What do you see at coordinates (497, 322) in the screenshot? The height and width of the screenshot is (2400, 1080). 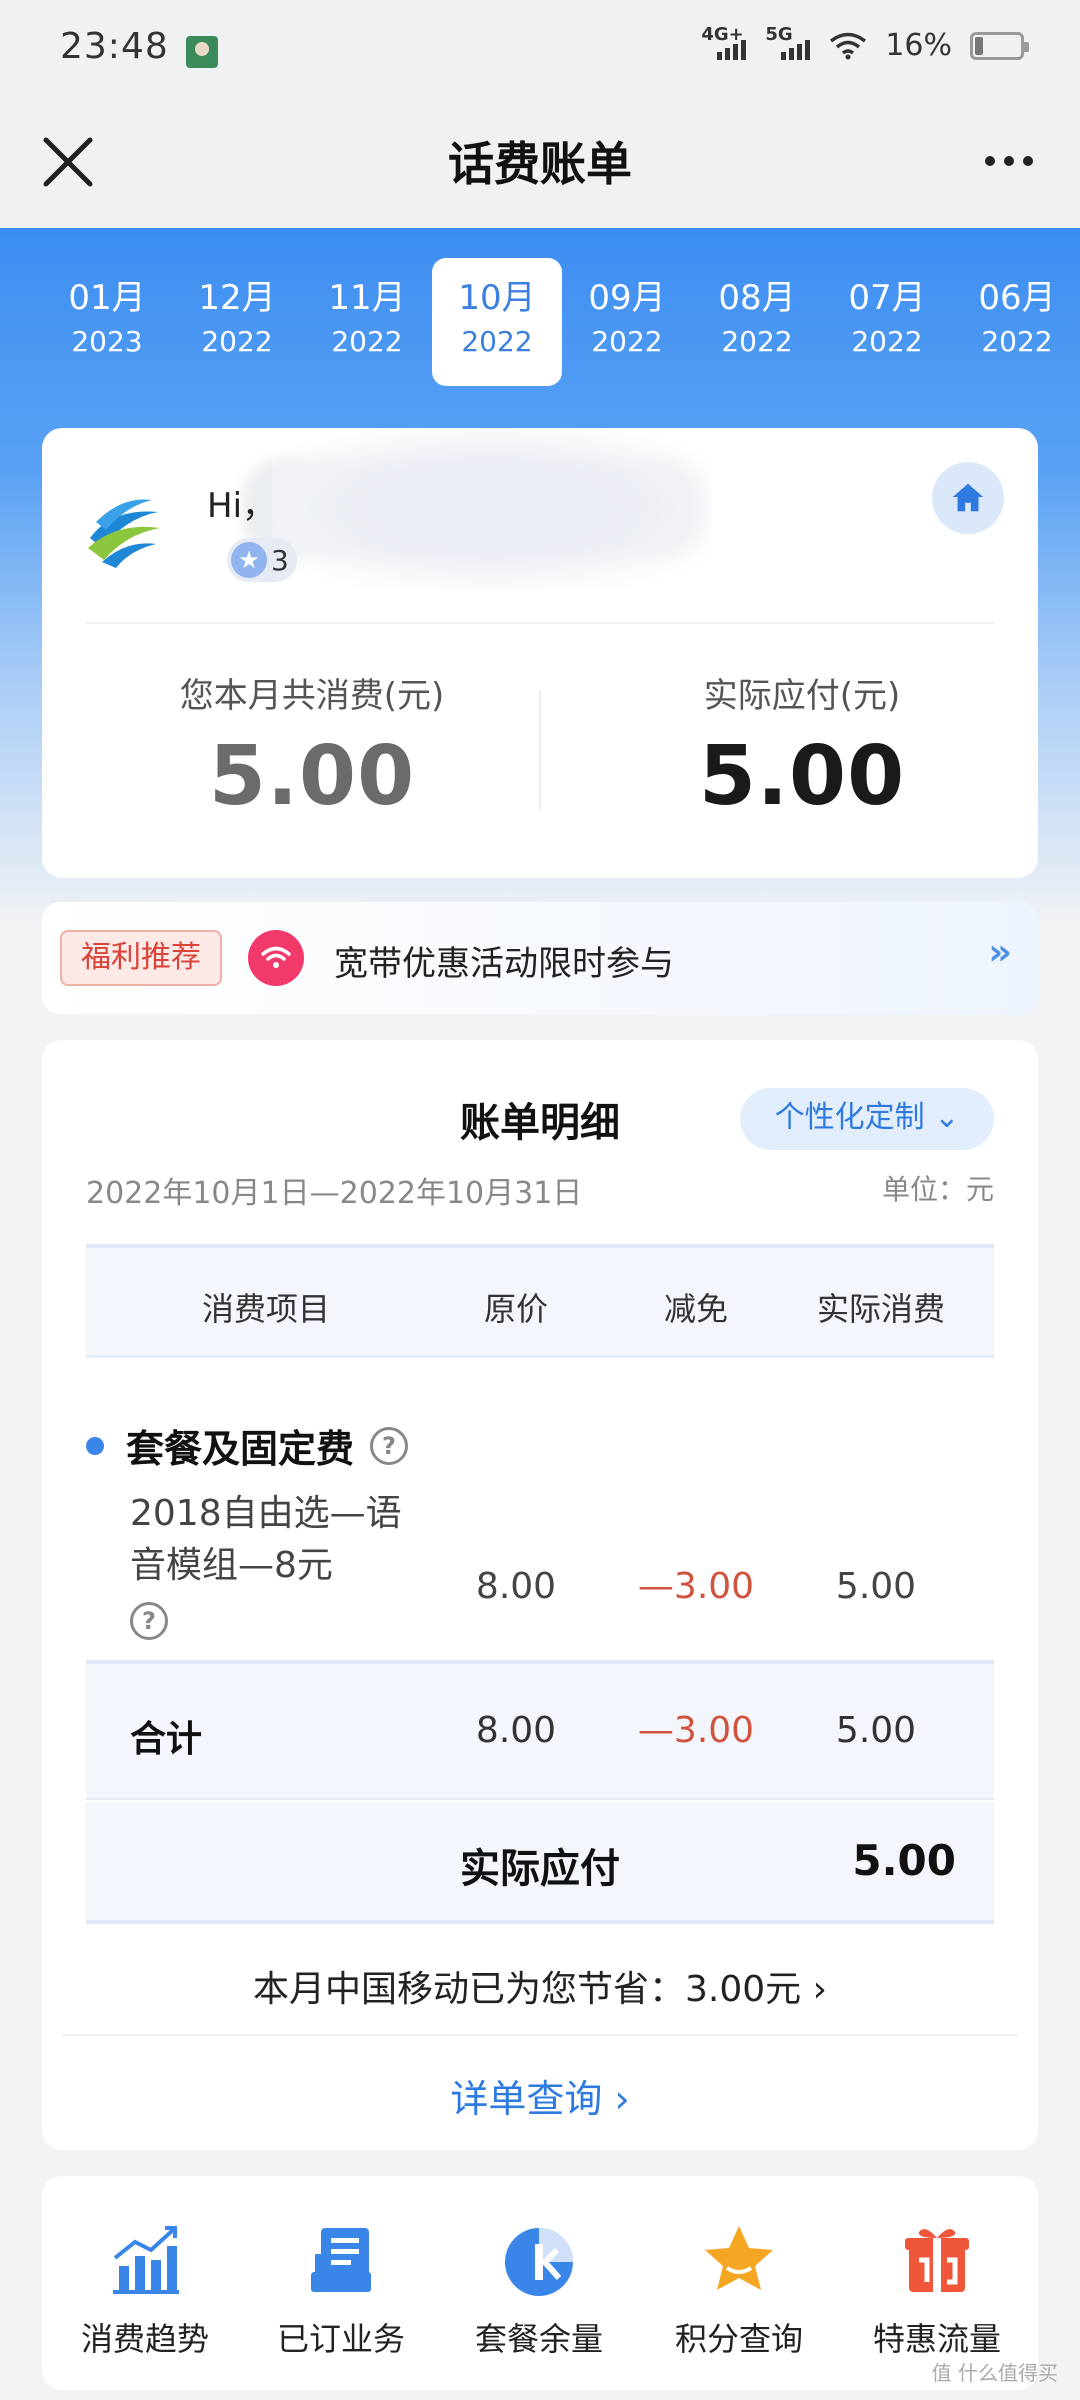 I see `month-tab-selected: 10月 2022` at bounding box center [497, 322].